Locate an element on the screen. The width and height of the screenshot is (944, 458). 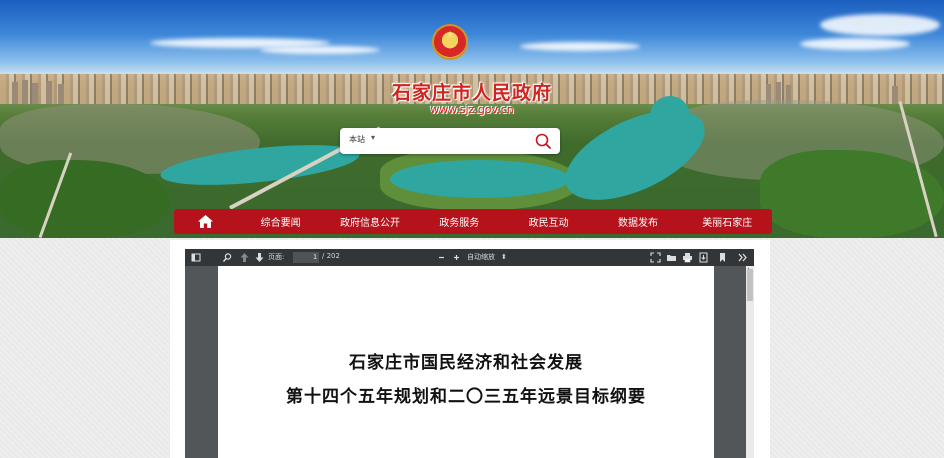
zoom-out-button is located at coordinates (441, 257).